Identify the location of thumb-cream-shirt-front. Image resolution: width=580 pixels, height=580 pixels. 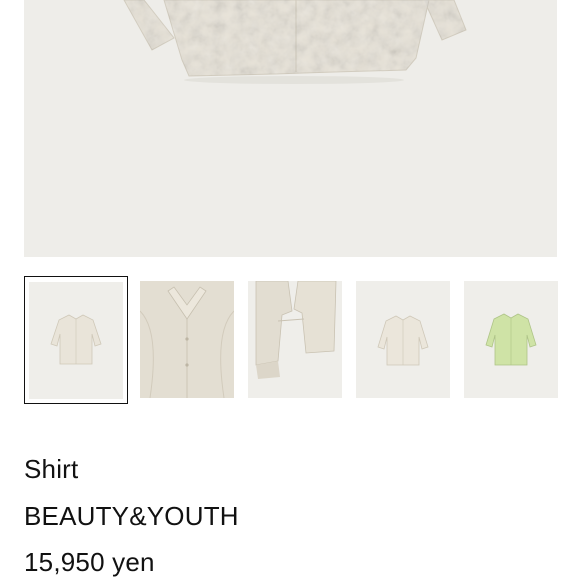
(76, 340).